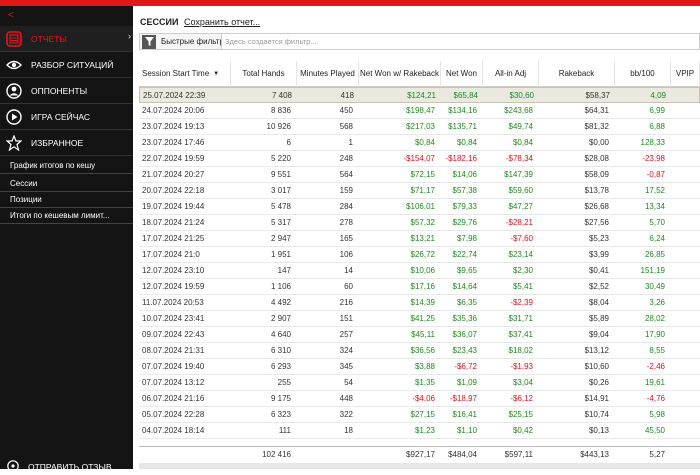 This screenshot has width=700, height=475. What do you see at coordinates (464, 334) in the screenshot?
I see `col-net-won-cell: $36,07` at bounding box center [464, 334].